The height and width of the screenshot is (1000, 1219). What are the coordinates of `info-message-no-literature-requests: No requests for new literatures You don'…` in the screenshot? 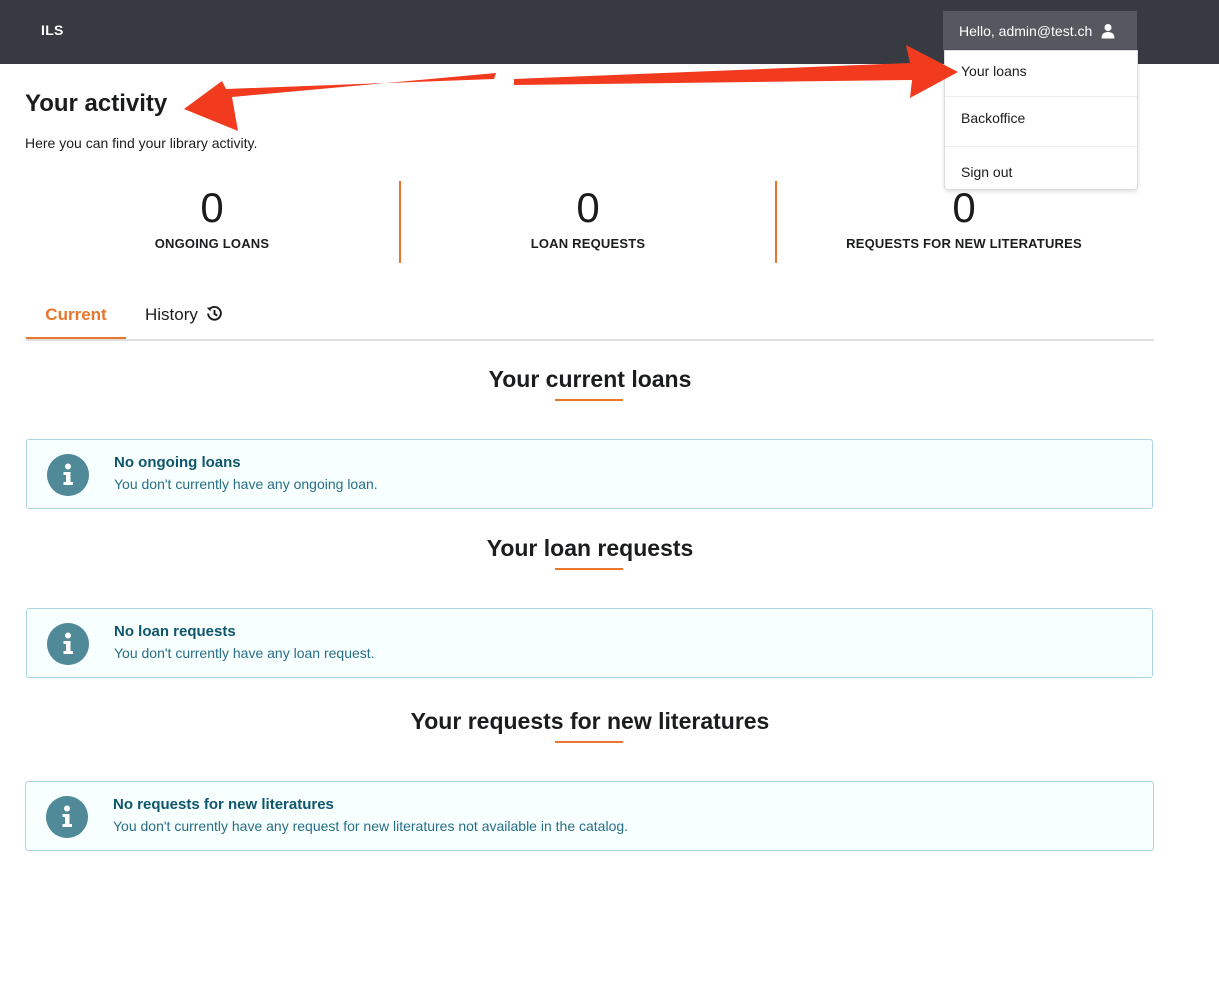 It's located at (589, 816).